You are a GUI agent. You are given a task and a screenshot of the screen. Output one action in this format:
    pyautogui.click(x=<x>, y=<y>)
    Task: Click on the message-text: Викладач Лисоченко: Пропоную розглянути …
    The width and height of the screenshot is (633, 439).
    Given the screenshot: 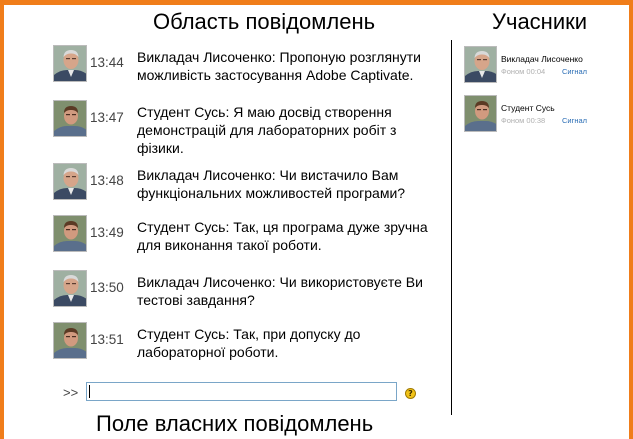 What is the action you would take?
    pyautogui.click(x=279, y=66)
    